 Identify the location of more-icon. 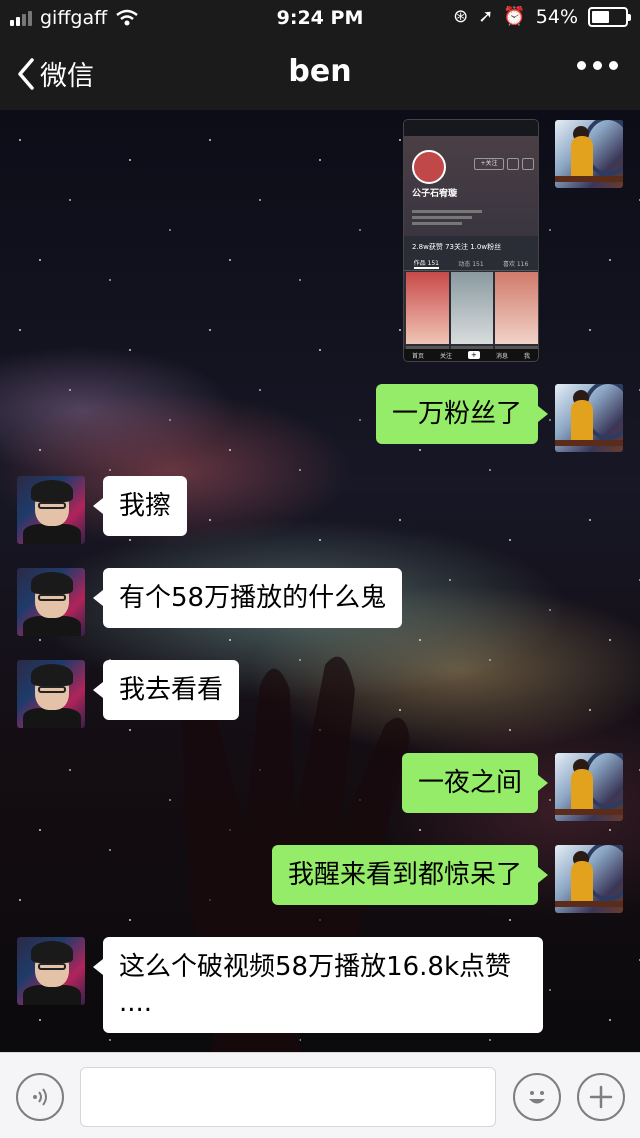
(597, 65).